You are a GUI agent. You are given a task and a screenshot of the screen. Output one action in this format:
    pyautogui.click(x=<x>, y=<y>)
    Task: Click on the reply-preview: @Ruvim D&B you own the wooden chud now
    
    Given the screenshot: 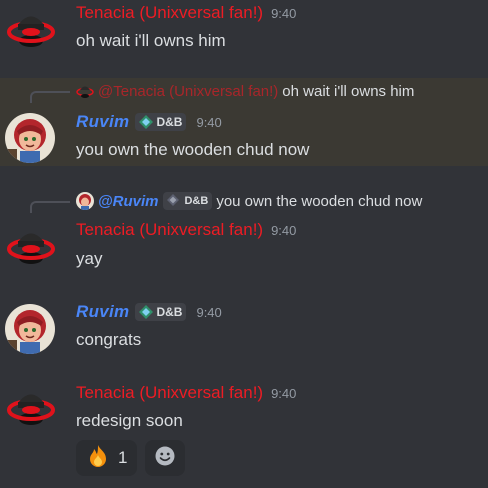 What is the action you would take?
    pyautogui.click(x=249, y=201)
    